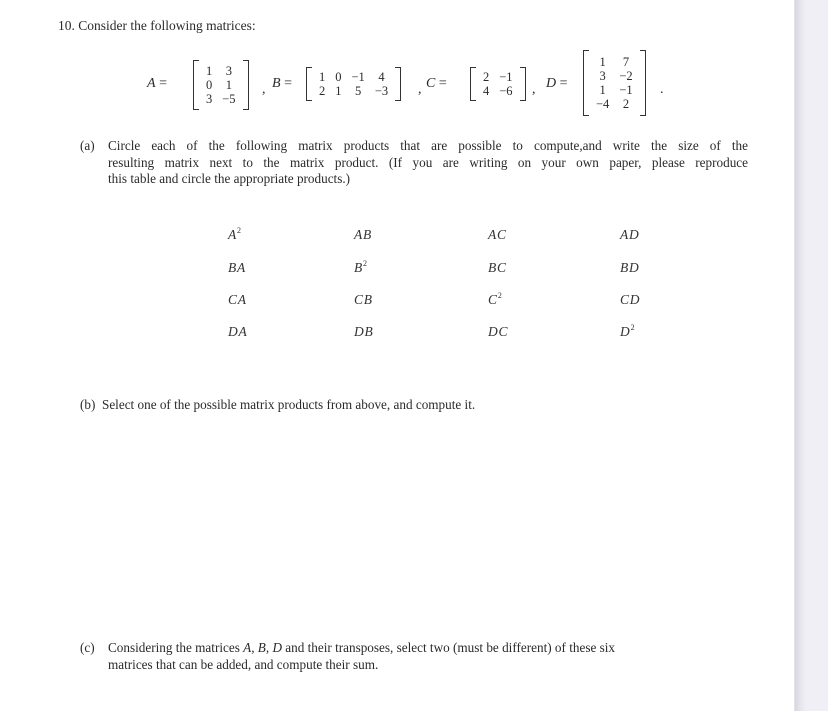  I want to click on matrix-c-label: C =, so click(436, 83).